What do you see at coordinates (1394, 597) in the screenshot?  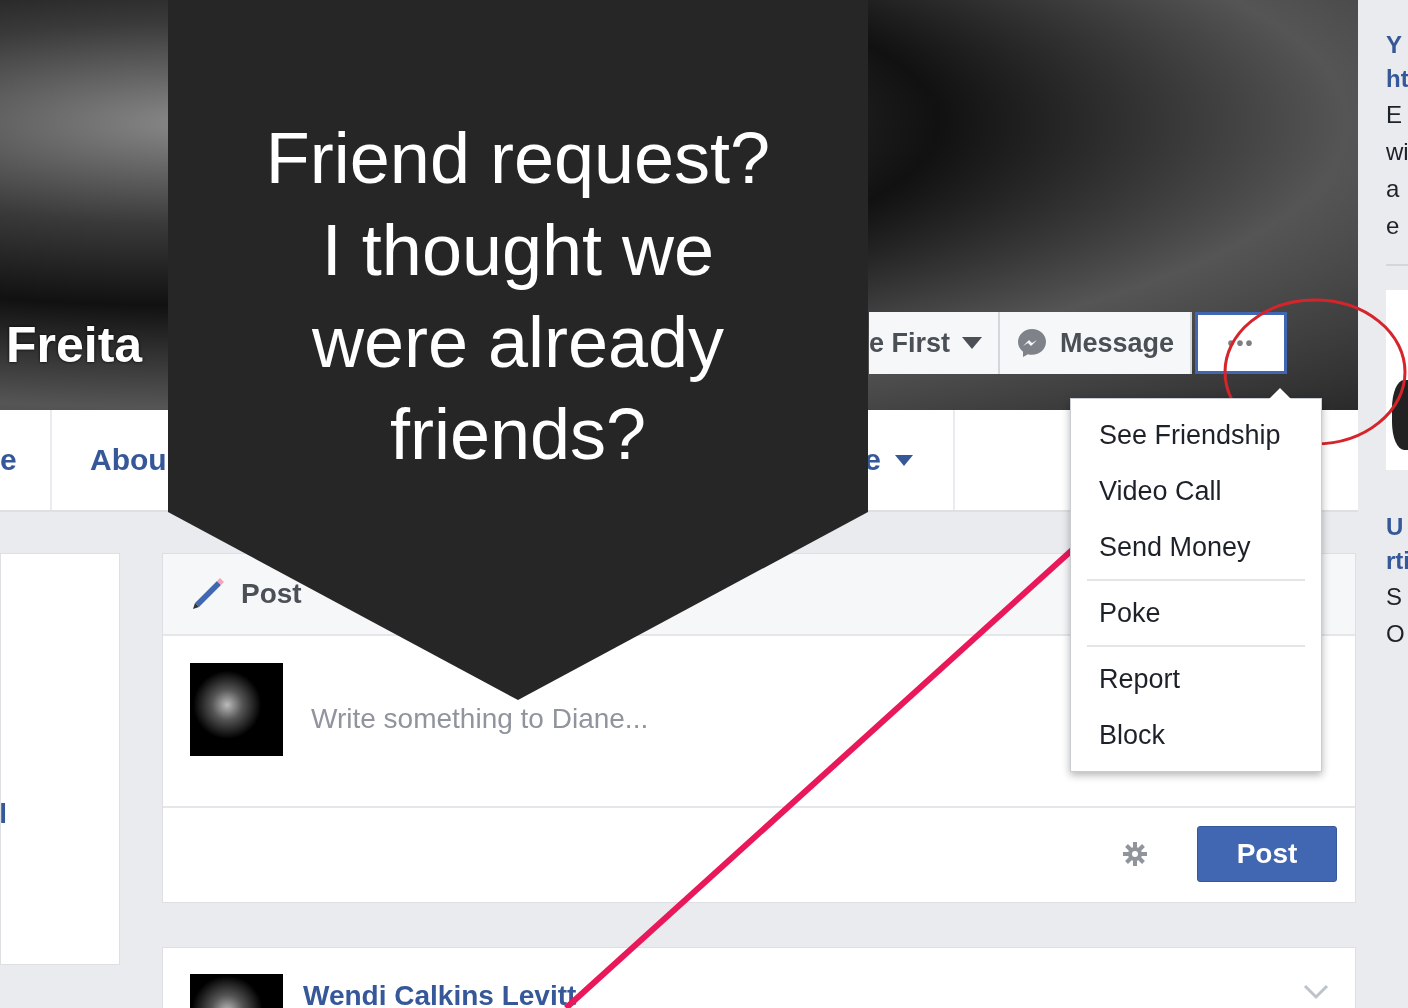 I see `body-text: S` at bounding box center [1394, 597].